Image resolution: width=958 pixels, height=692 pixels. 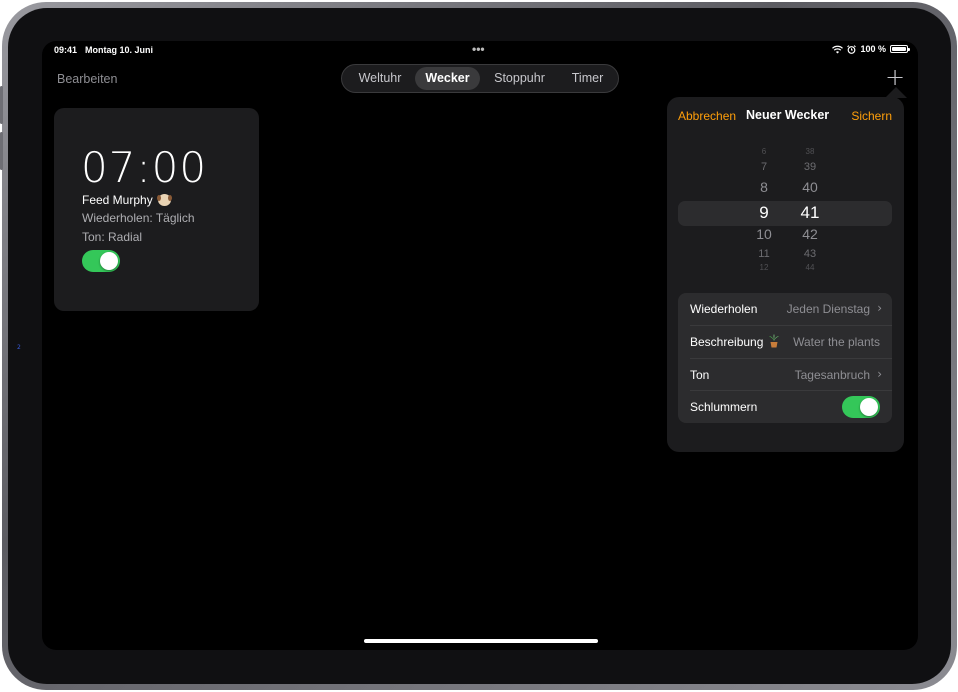 What do you see at coordinates (836, 342) in the screenshot?
I see `description-value: Water the plants` at bounding box center [836, 342].